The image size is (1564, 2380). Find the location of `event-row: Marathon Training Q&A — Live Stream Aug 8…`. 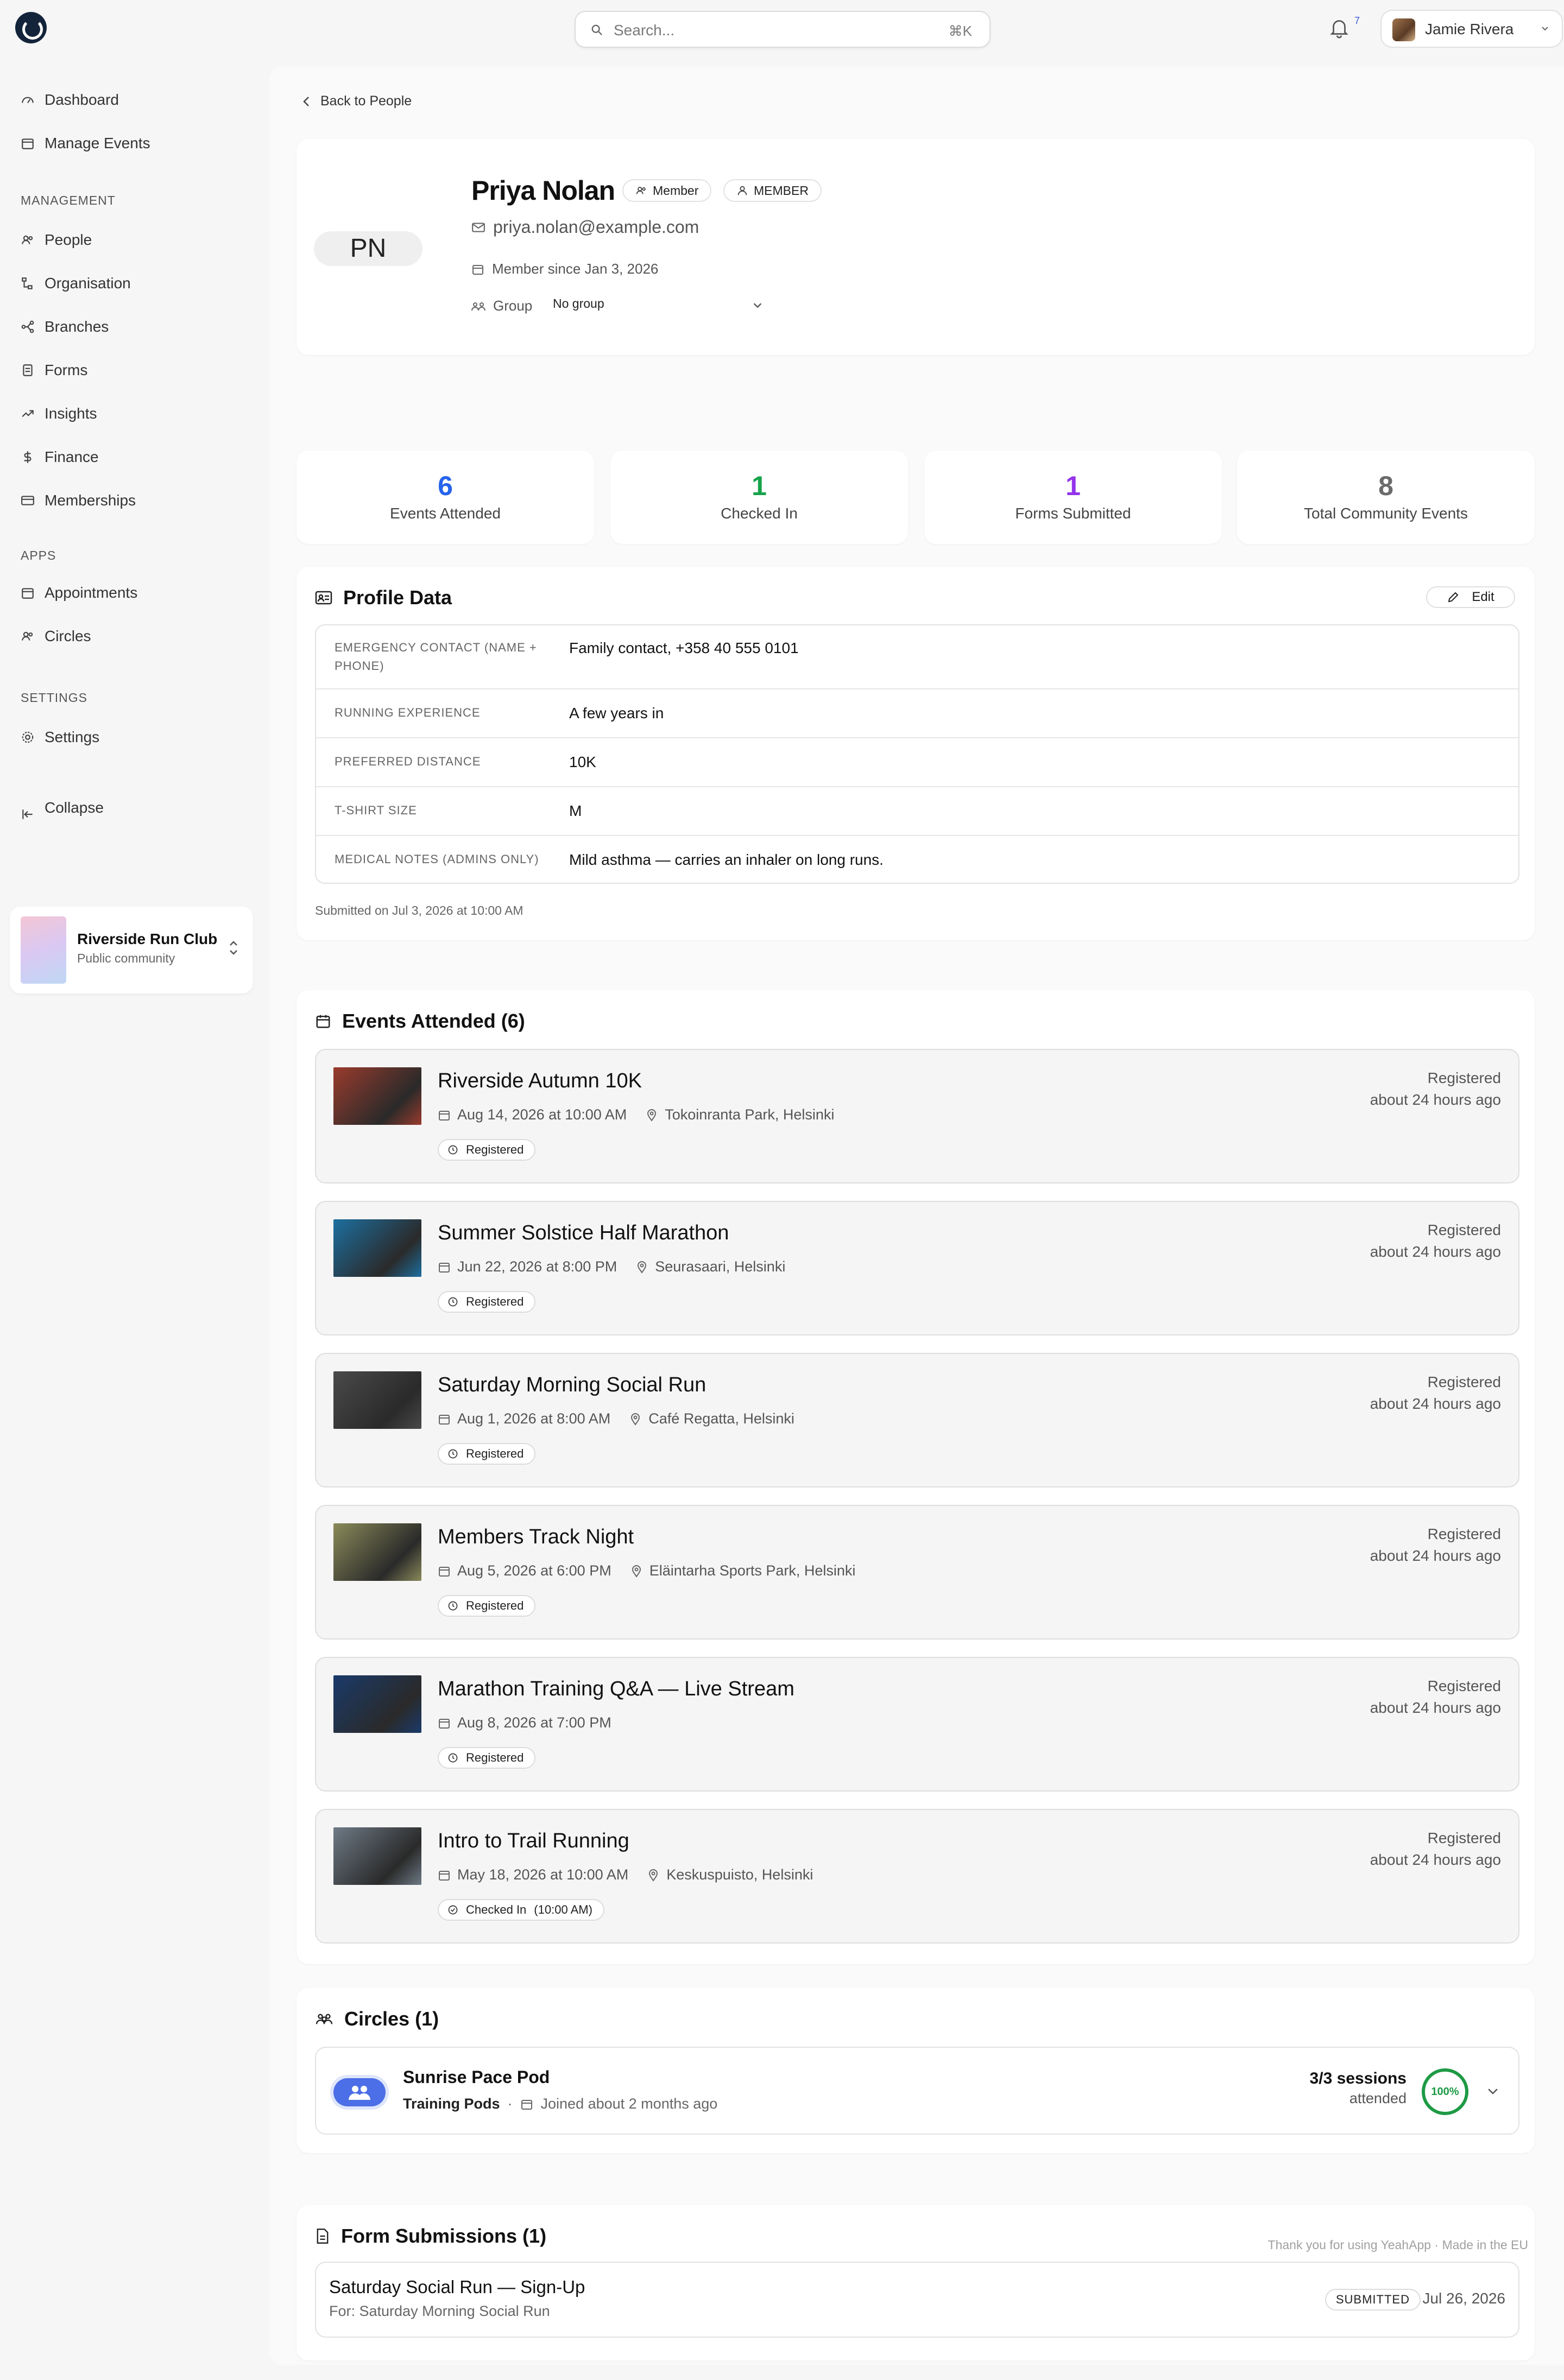

event-row: Marathon Training Q&A — Live Stream Aug 8… is located at coordinates (917, 1724).